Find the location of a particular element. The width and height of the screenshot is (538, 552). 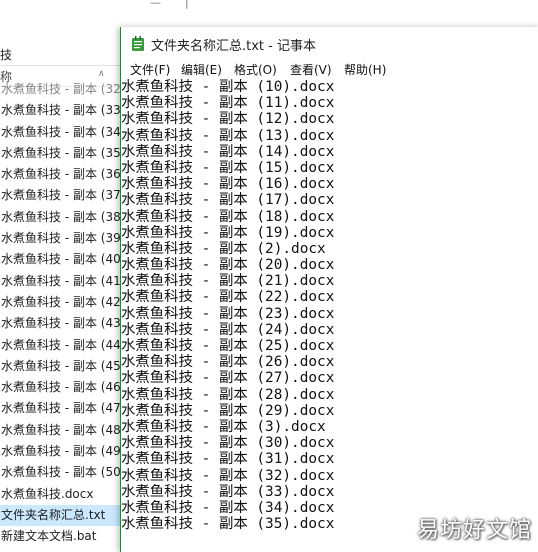

sort-ascending-icon: ∧ is located at coordinates (101, 74).